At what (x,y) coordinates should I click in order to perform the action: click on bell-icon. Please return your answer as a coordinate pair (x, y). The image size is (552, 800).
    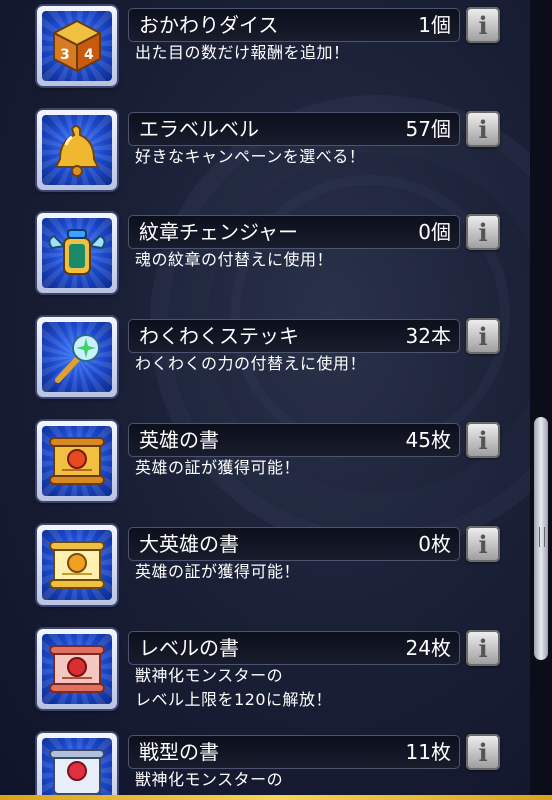
    Looking at the image, I should click on (77, 150).